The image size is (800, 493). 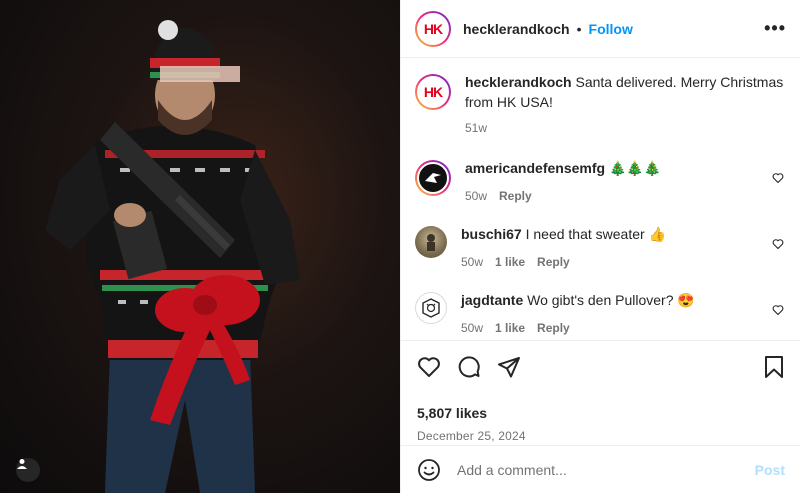 I want to click on hunting-logo-icon, so click(x=431, y=308).